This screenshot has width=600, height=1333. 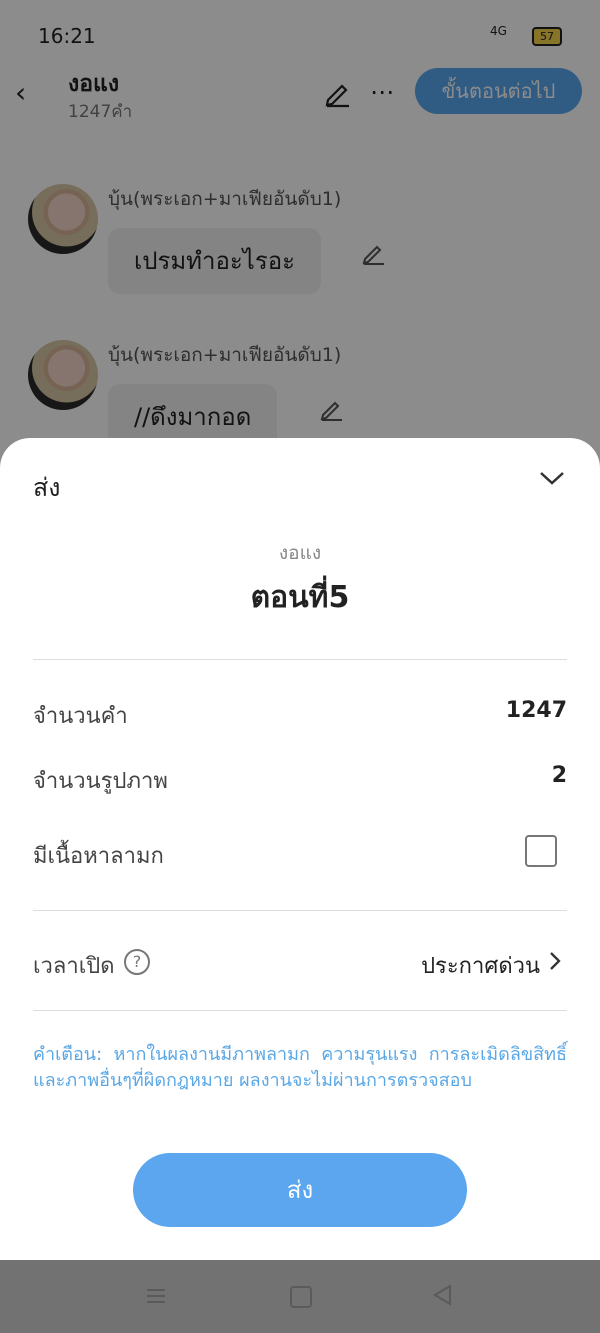 I want to click on adult-content-checkbox, so click(x=541, y=851).